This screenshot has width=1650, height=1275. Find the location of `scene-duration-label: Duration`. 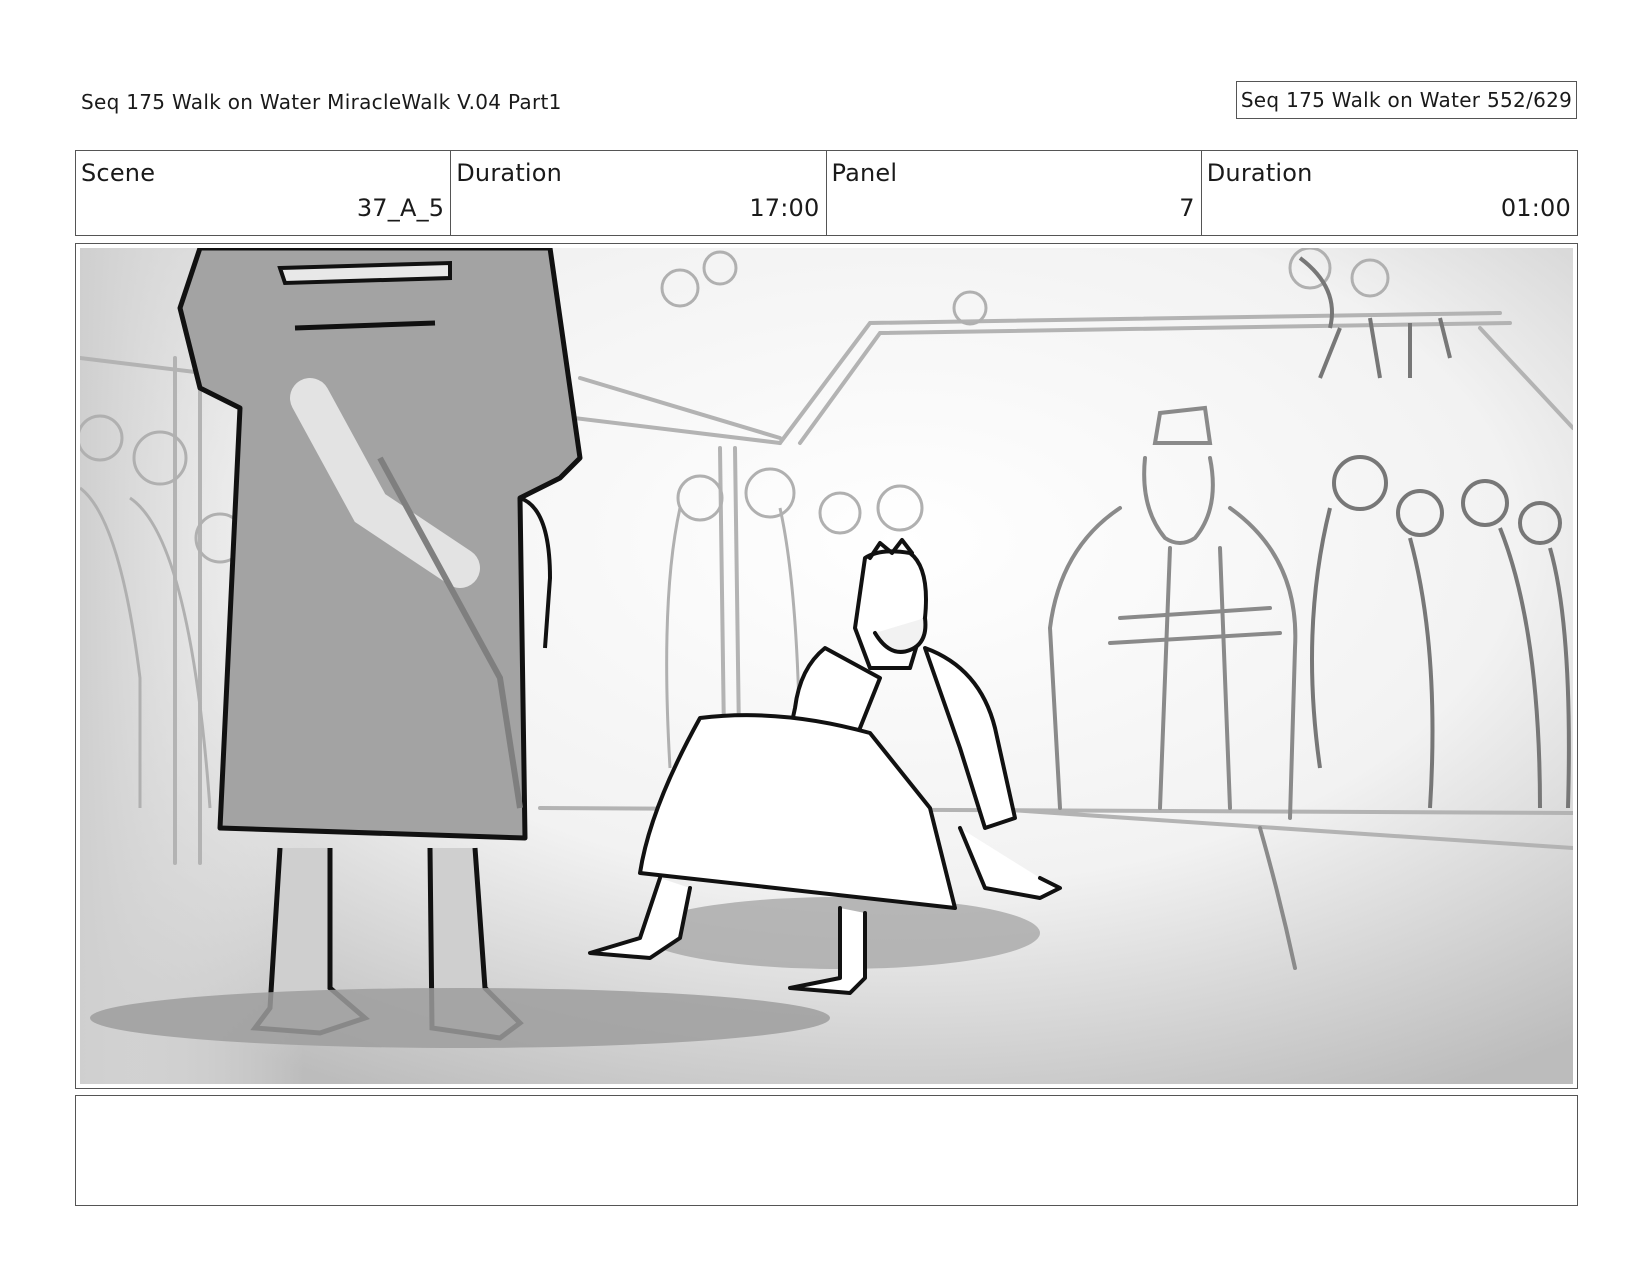

scene-duration-label: Duration is located at coordinates (509, 173).